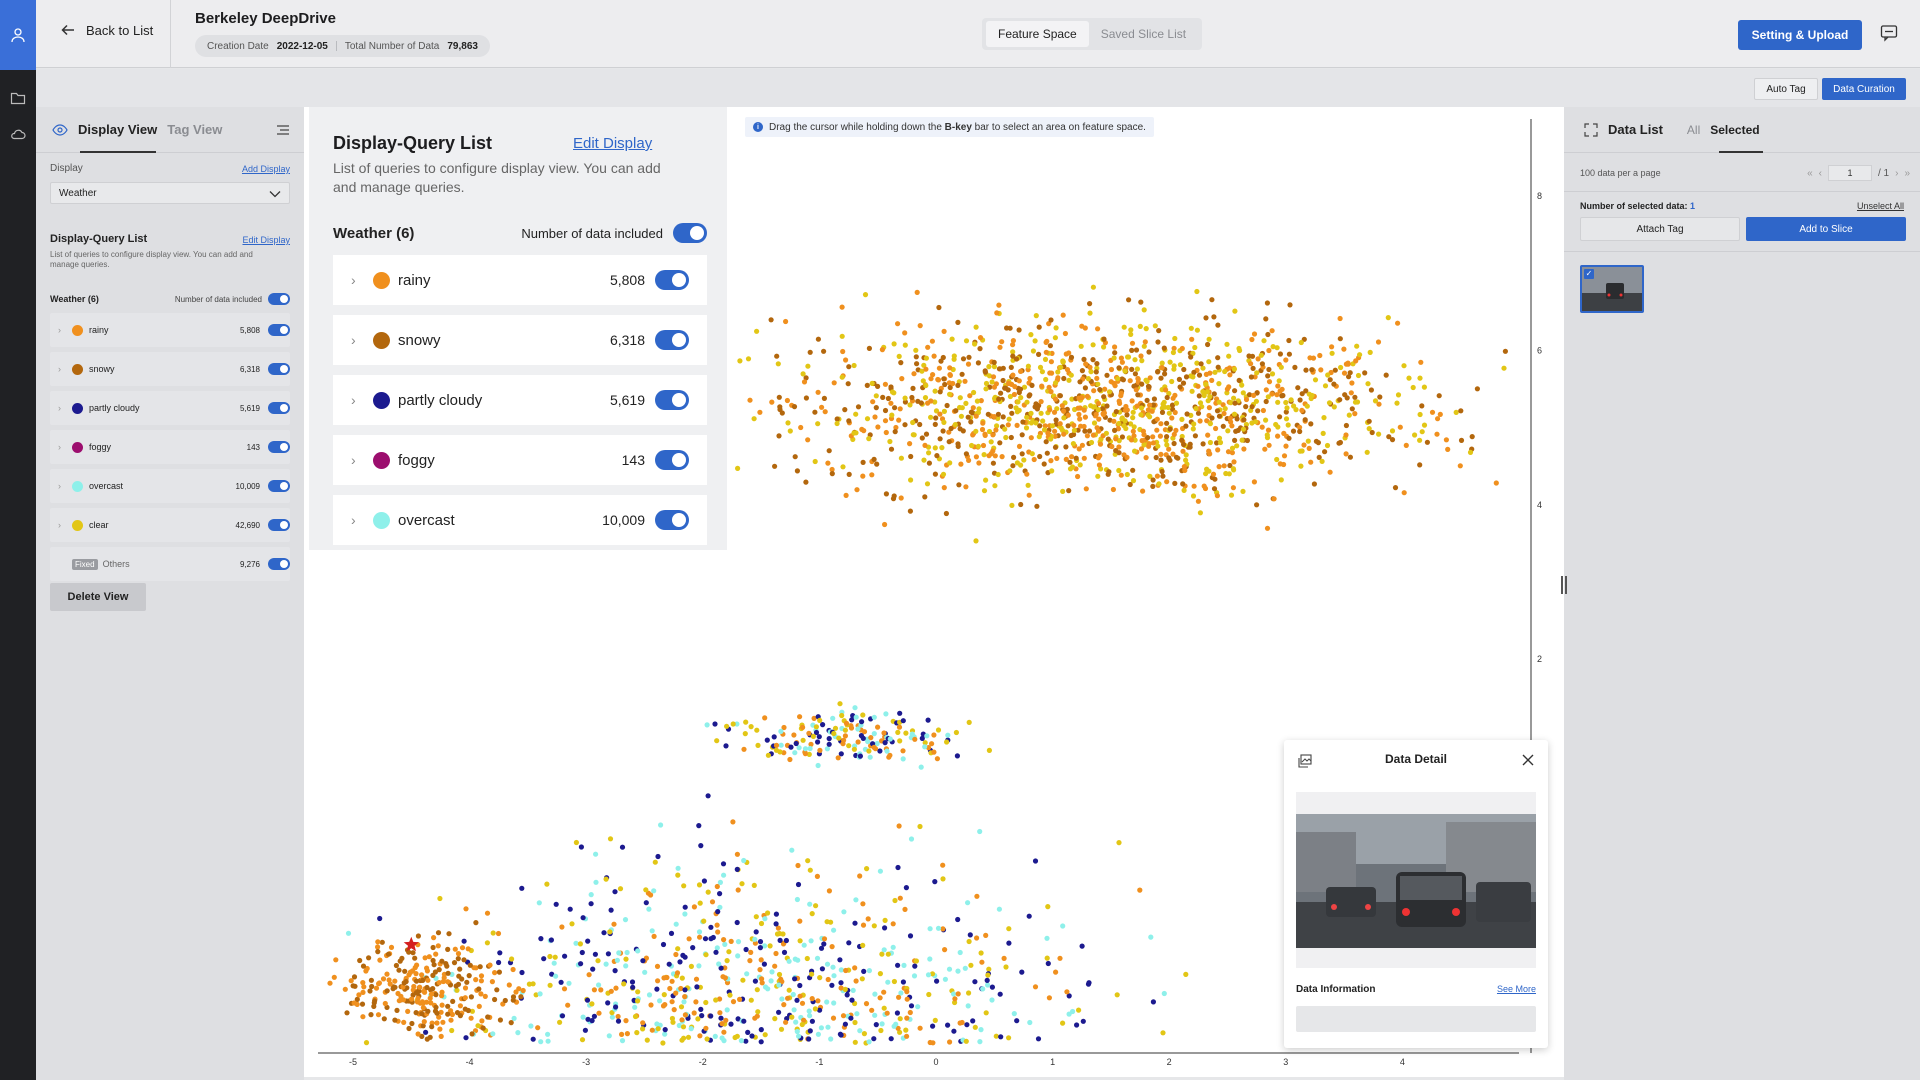  I want to click on setting-upload-button: Setting & Upload, so click(1800, 35).